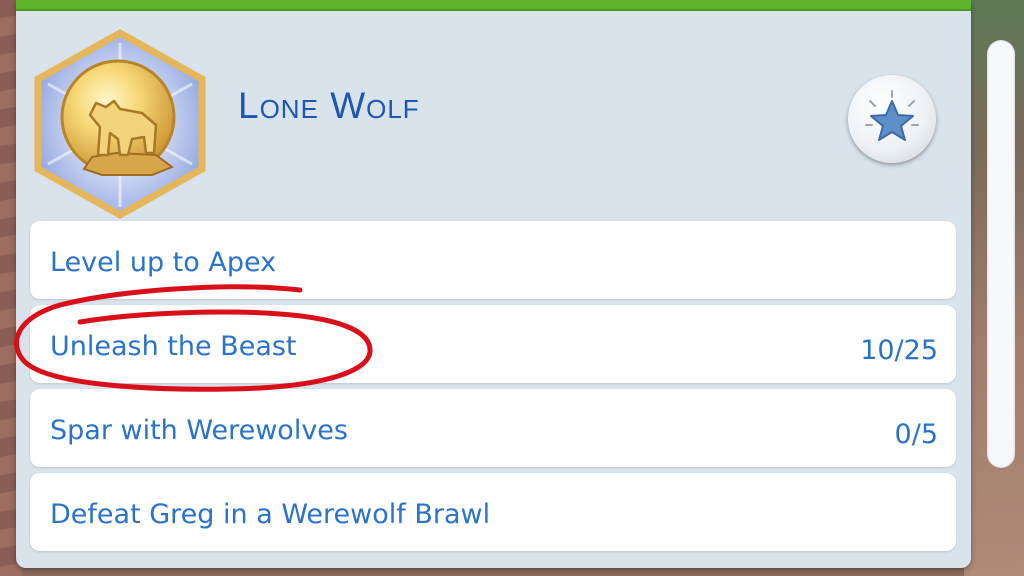 The width and height of the screenshot is (1024, 576). Describe the element at coordinates (173, 346) in the screenshot. I see `milestone-label: Unleash the Beast` at that location.